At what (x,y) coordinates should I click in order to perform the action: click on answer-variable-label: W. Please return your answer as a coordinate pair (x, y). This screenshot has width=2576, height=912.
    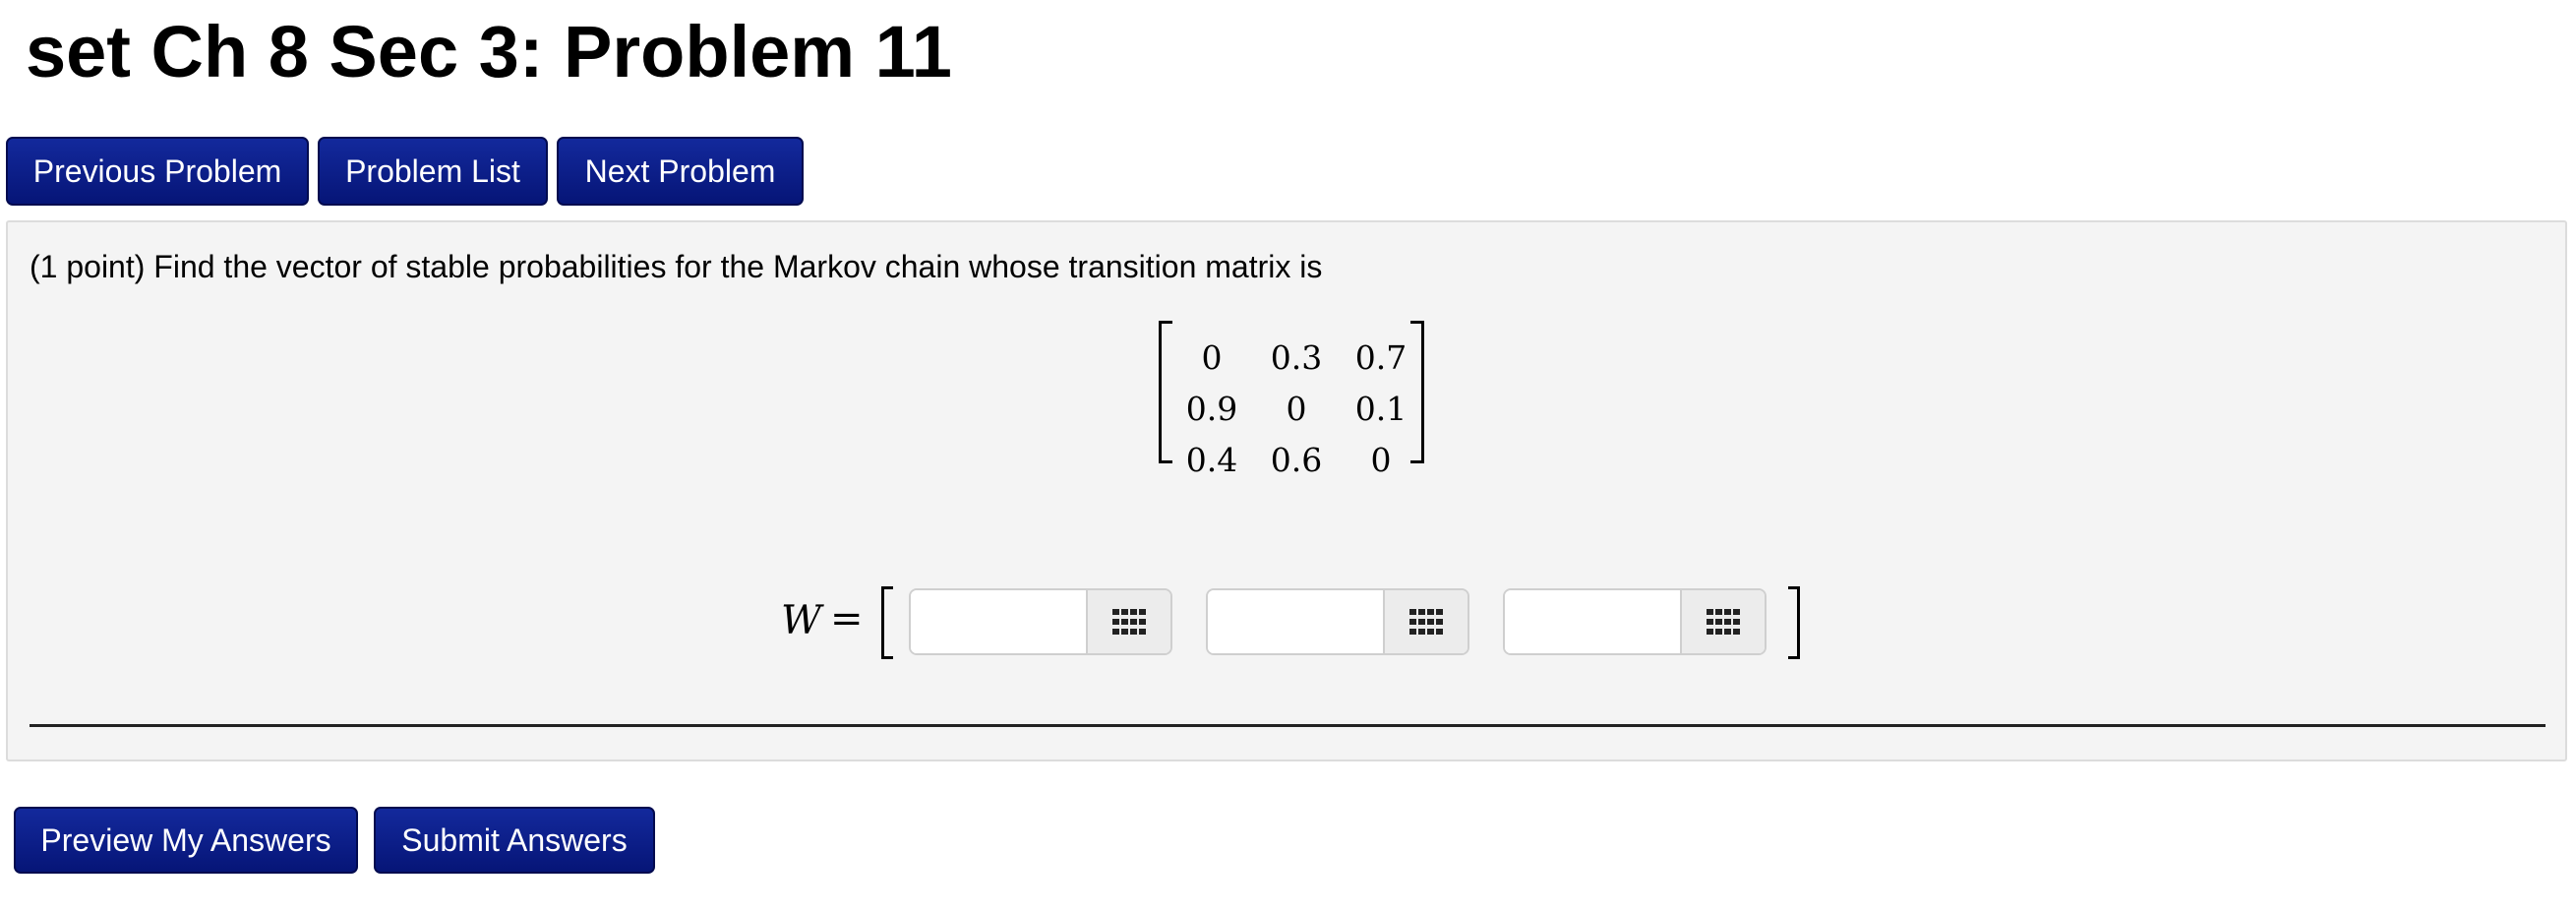
    Looking at the image, I should click on (802, 620).